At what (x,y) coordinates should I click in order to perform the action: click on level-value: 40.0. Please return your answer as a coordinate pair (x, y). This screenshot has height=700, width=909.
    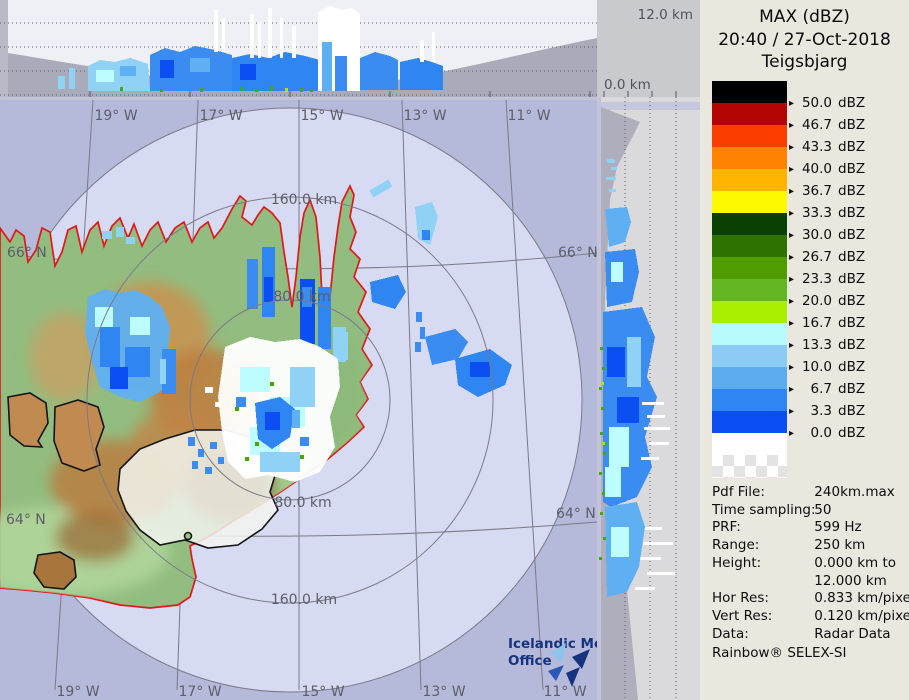
    Looking at the image, I should click on (816, 169).